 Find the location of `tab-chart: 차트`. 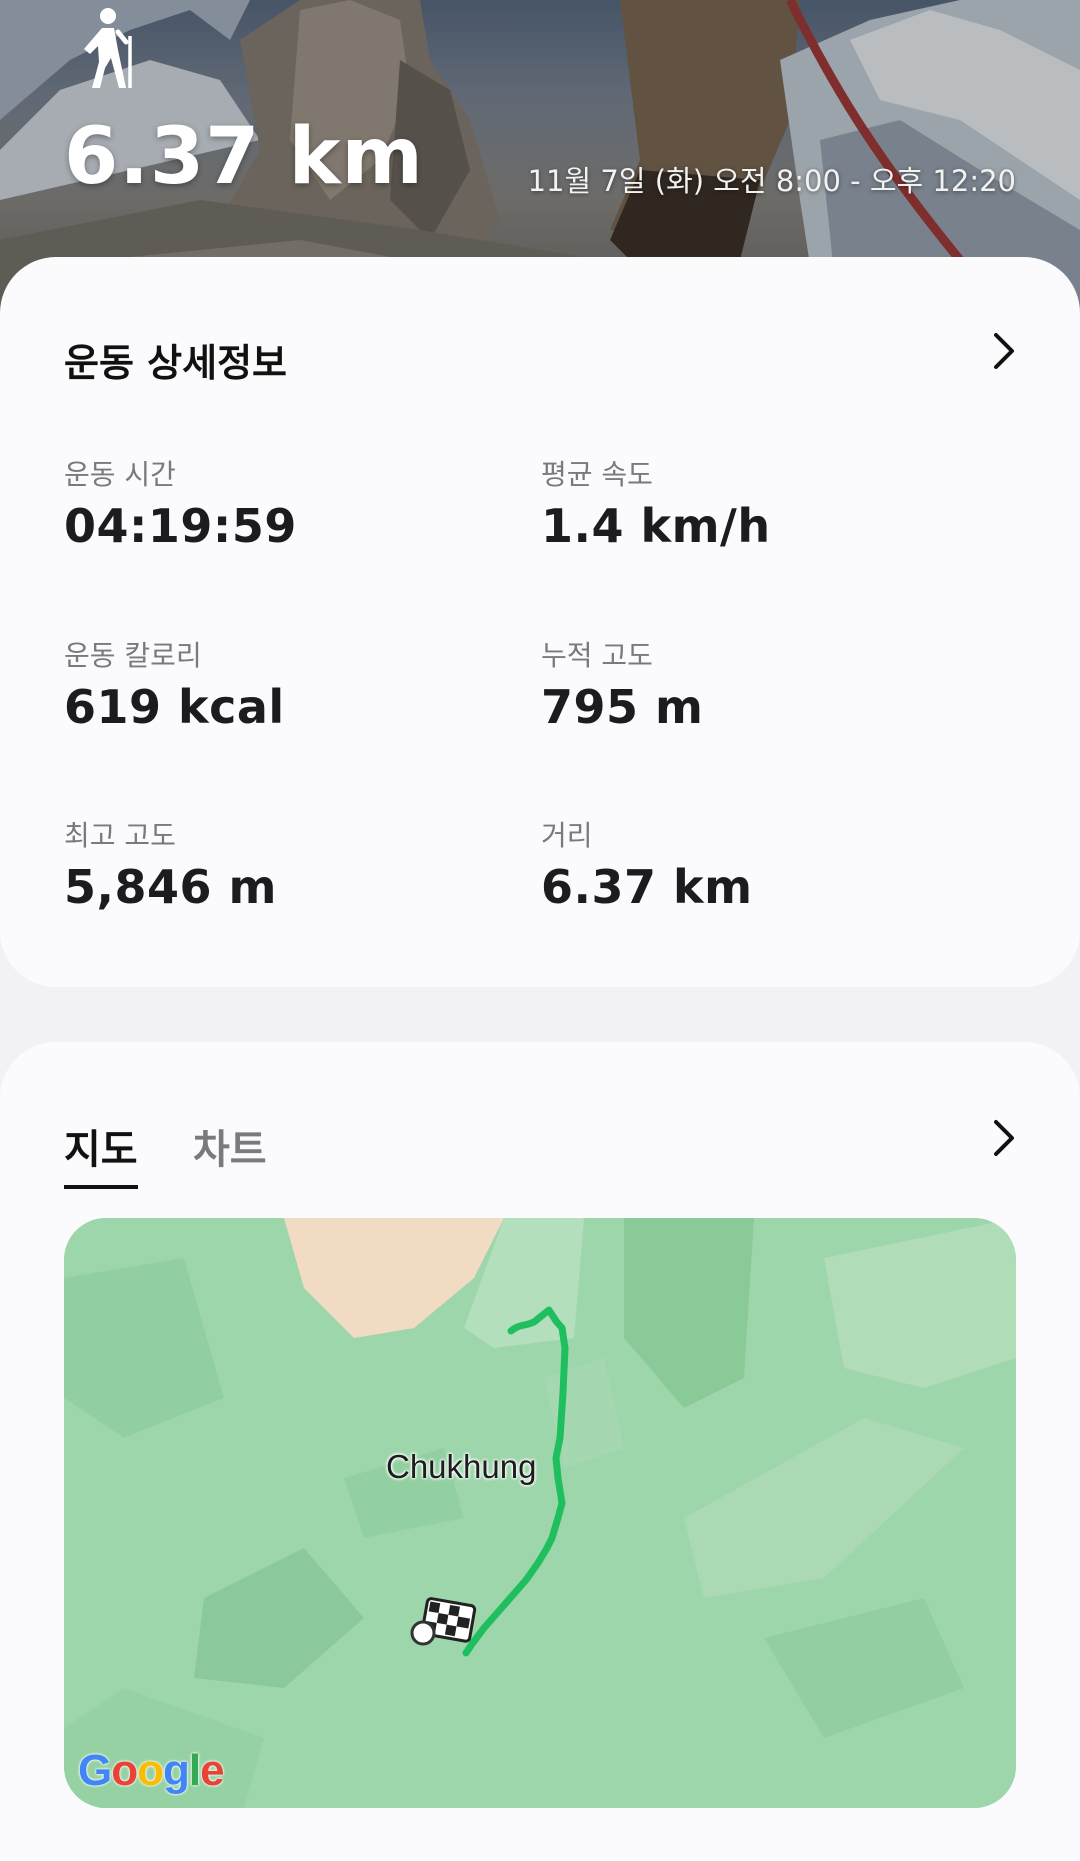

tab-chart: 차트 is located at coordinates (230, 1146).